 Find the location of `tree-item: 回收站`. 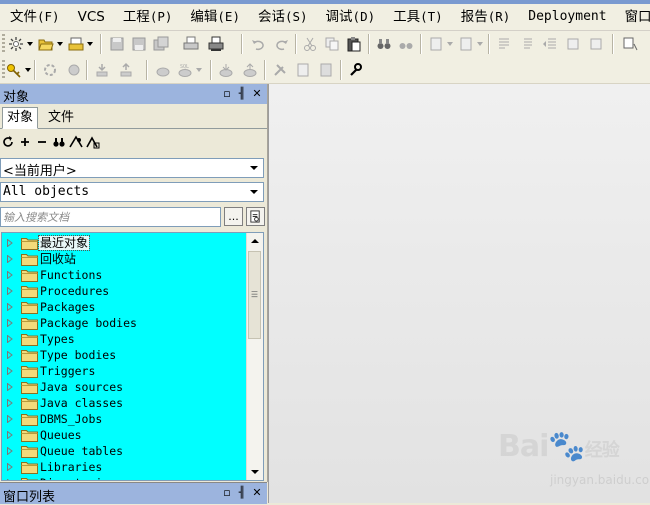

tree-item: 回收站 is located at coordinates (124, 259).